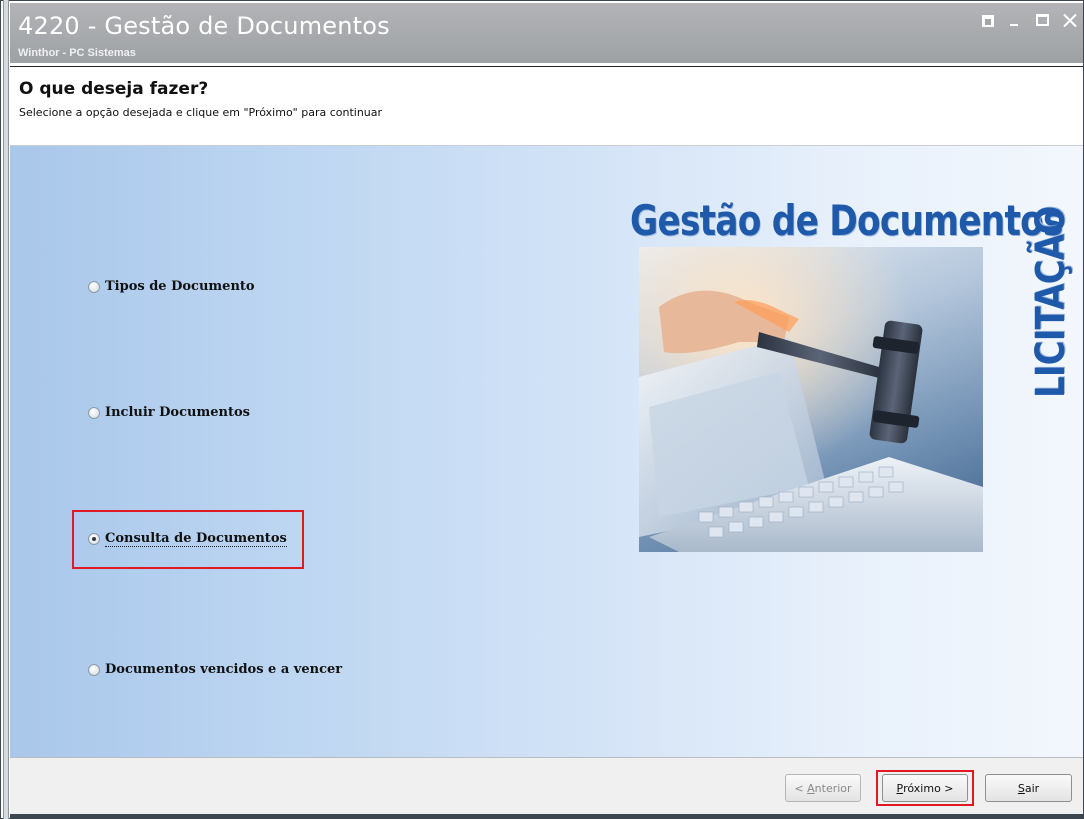 The image size is (1084, 819). What do you see at coordinates (928, 788) in the screenshot?
I see `next-label: róximo >` at bounding box center [928, 788].